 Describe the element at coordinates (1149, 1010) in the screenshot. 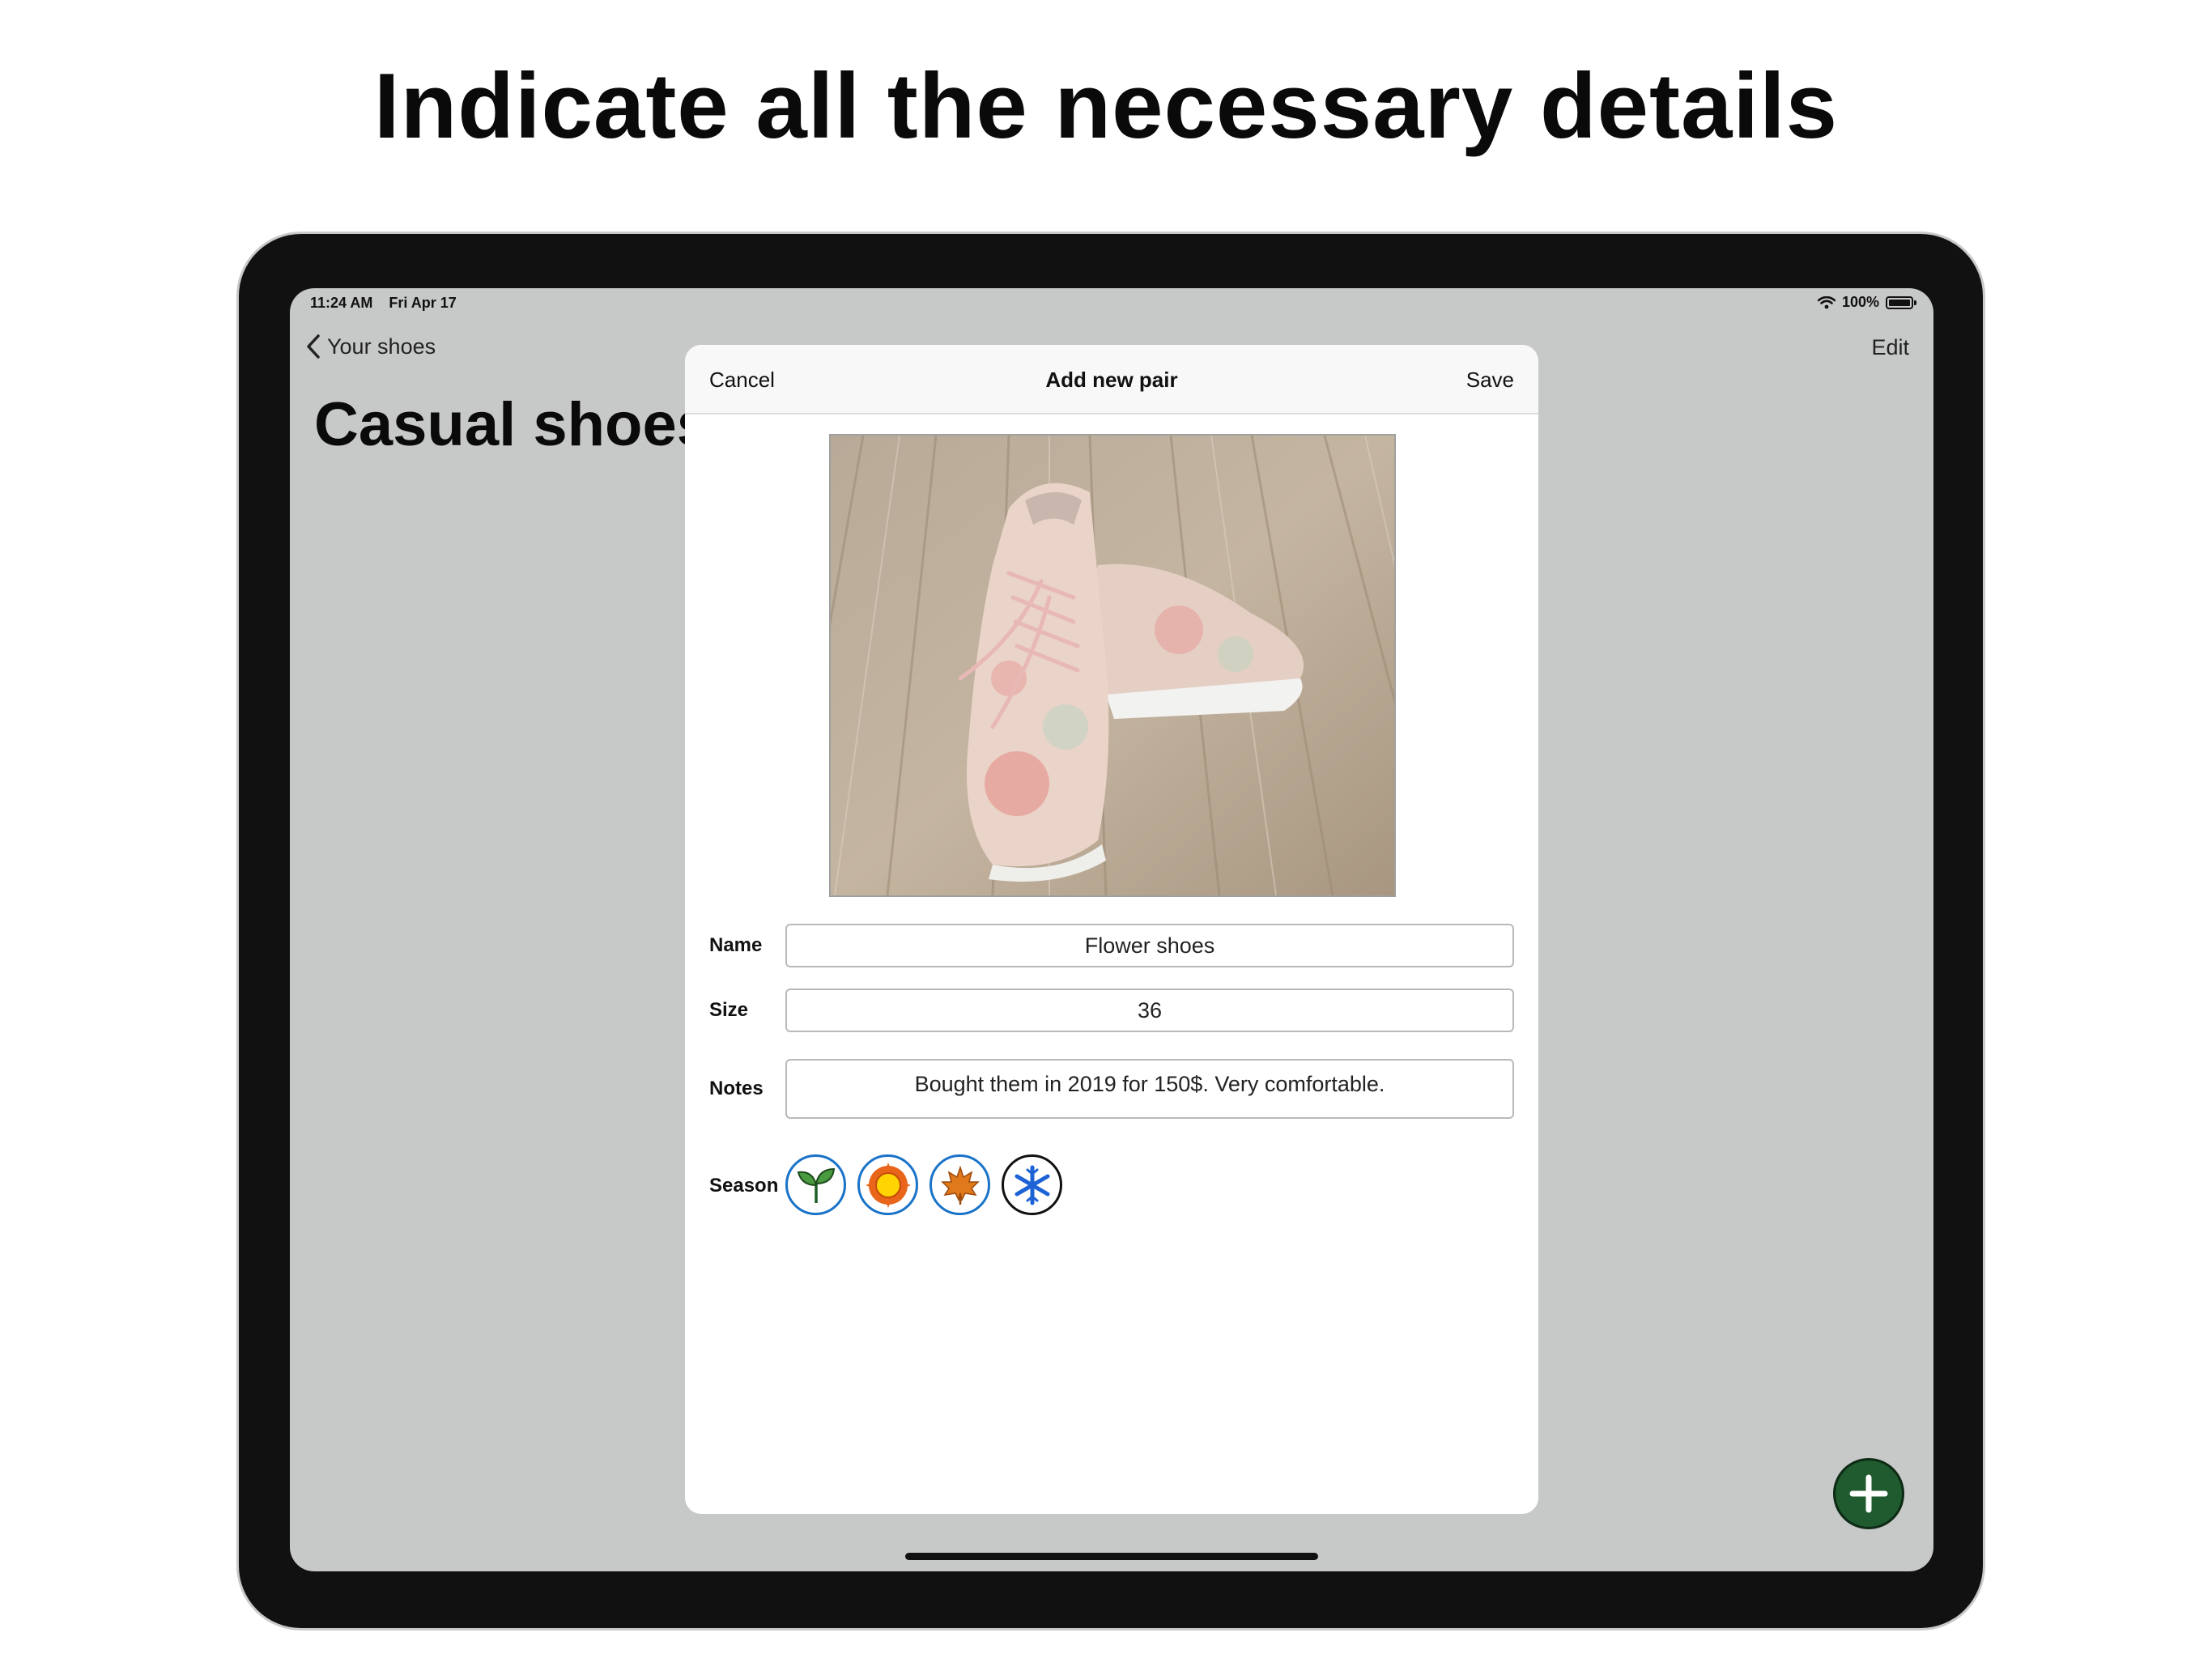

I see `size-field` at that location.